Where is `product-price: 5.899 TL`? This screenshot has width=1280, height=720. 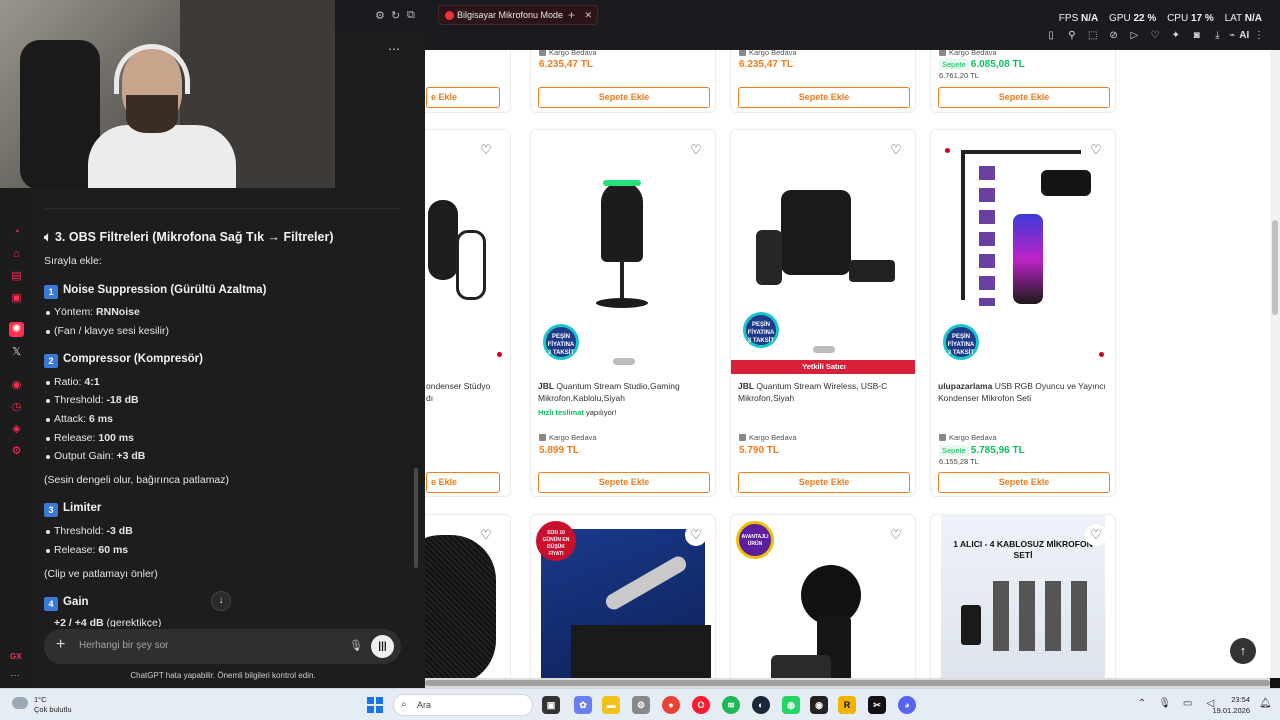
product-price: 5.899 TL is located at coordinates (559, 450).